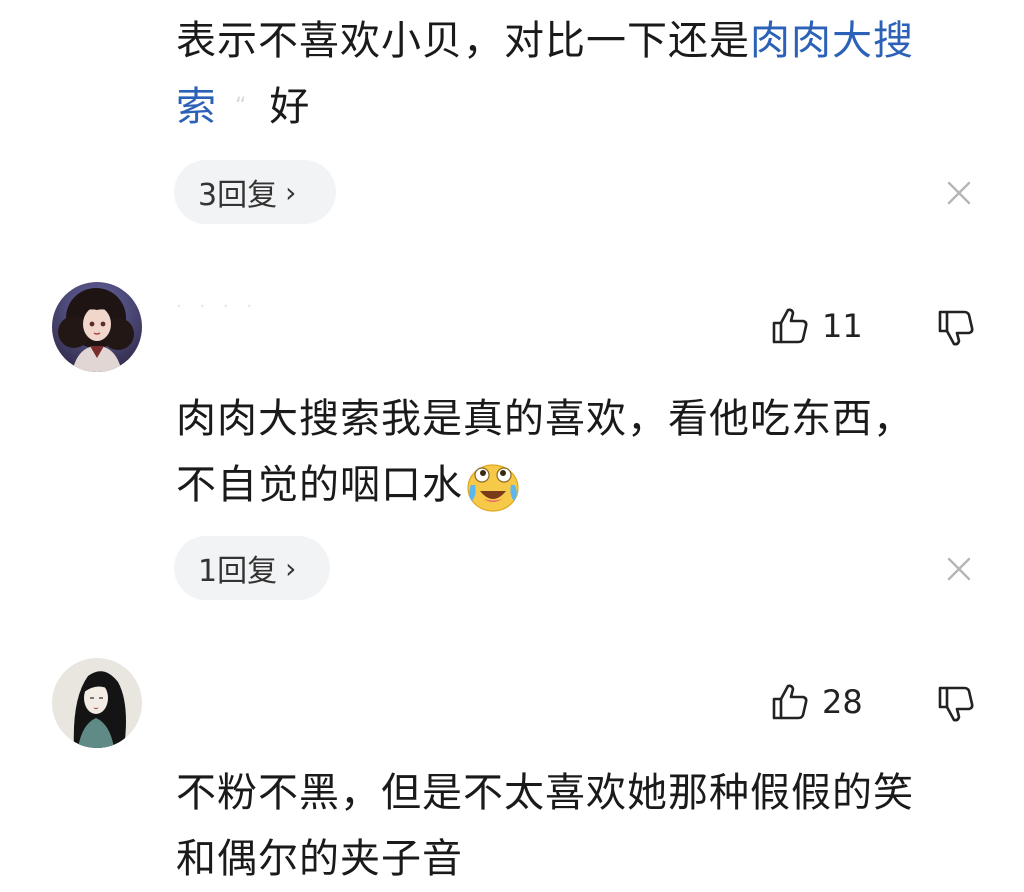 This screenshot has width=1024, height=892. I want to click on comment-3-line-2: 和偶尔的夹子音, so click(319, 859).